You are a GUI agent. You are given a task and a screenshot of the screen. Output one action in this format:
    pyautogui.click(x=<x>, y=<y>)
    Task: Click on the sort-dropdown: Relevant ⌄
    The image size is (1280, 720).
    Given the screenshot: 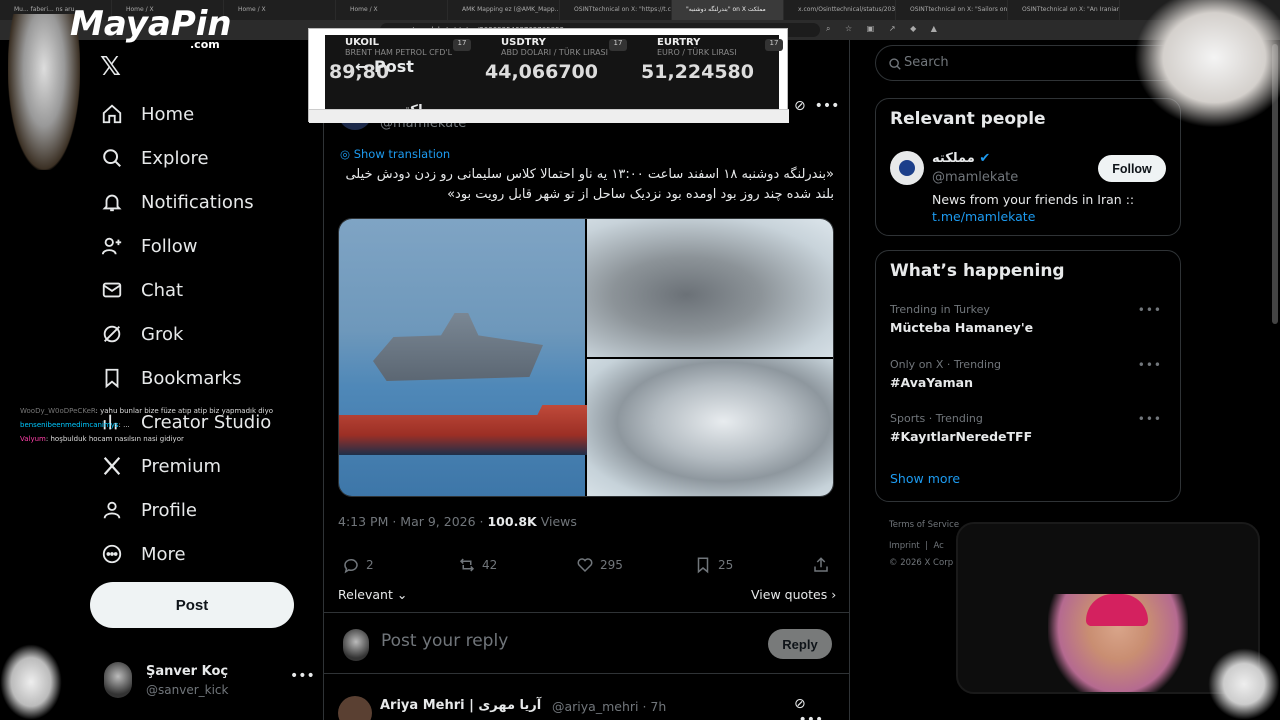 What is the action you would take?
    pyautogui.click(x=372, y=594)
    